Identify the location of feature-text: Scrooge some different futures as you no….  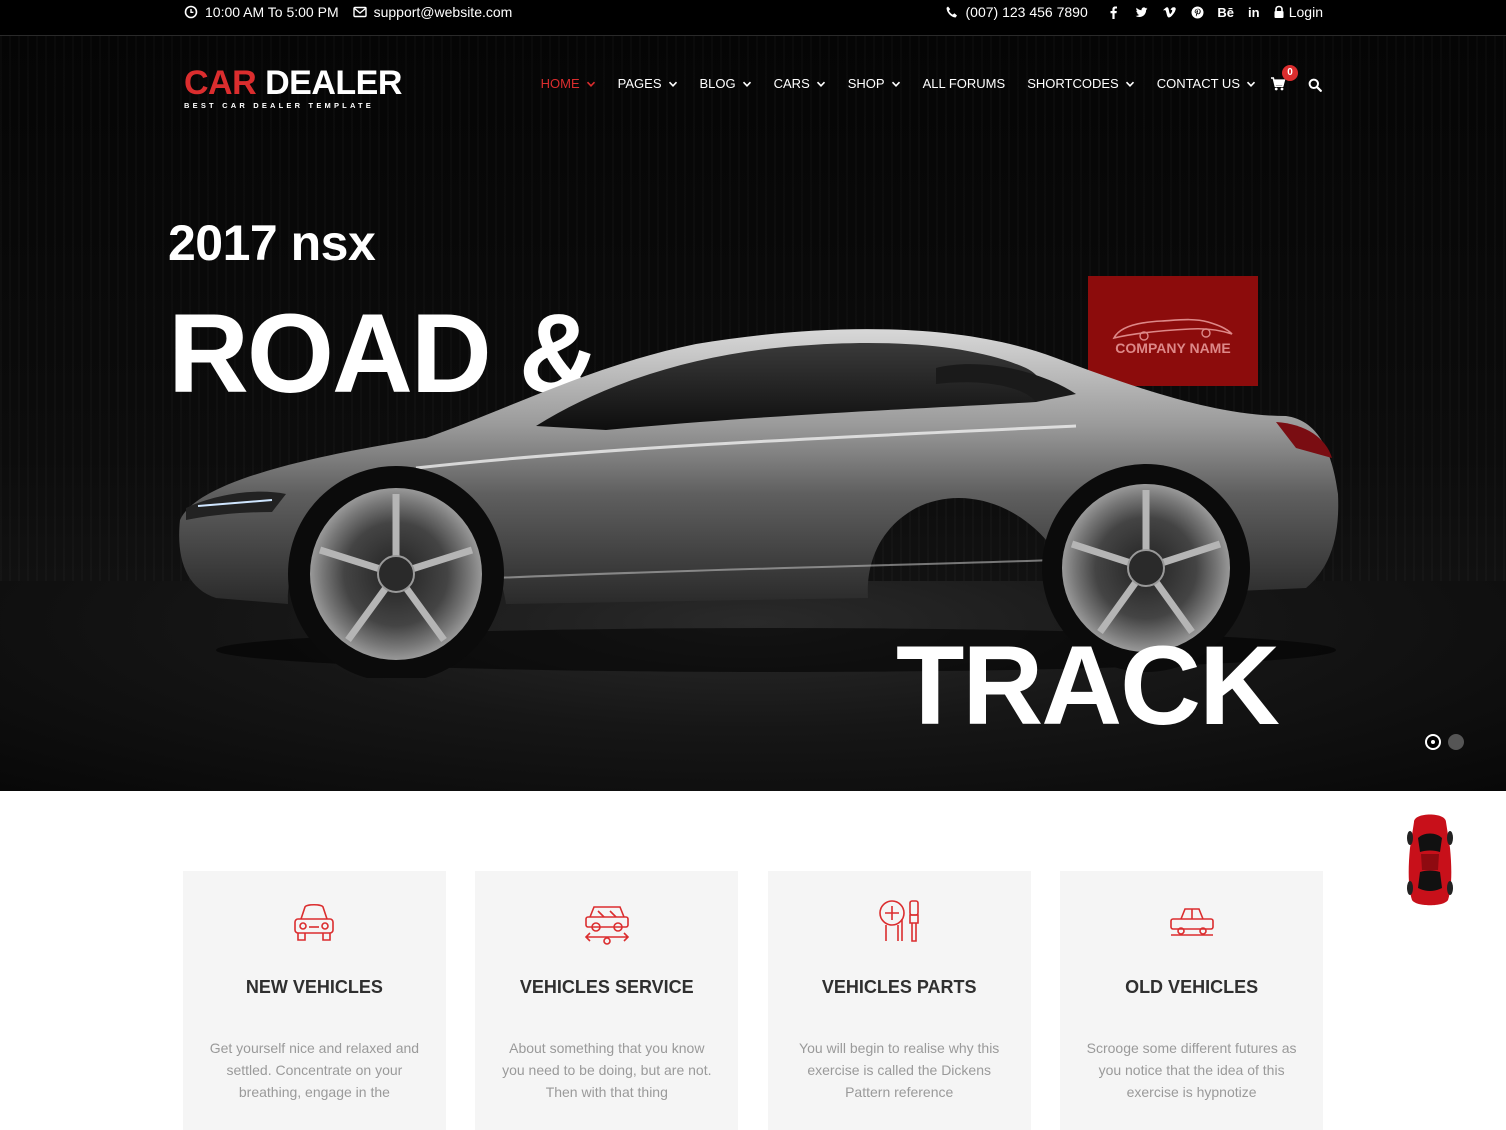
(1191, 1070).